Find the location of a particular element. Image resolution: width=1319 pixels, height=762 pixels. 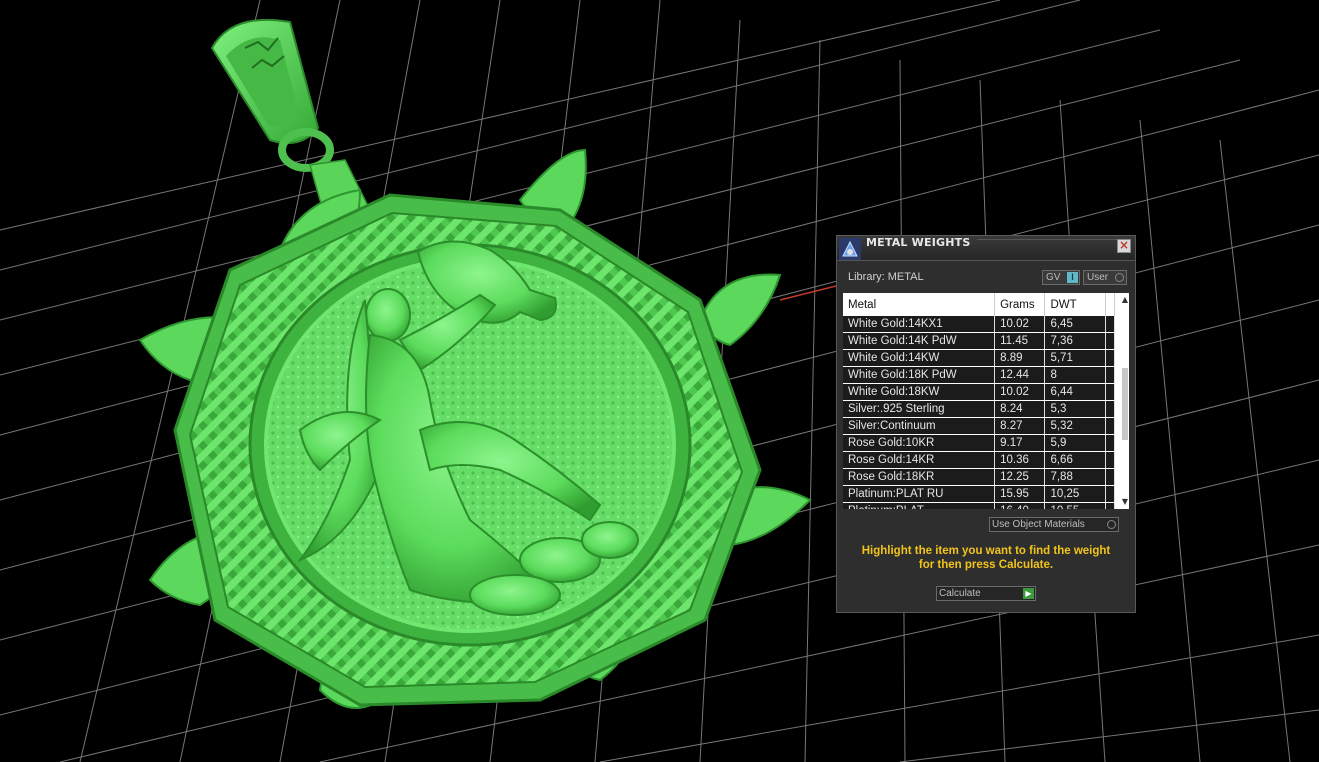

close-icon: × is located at coordinates (1124, 245).